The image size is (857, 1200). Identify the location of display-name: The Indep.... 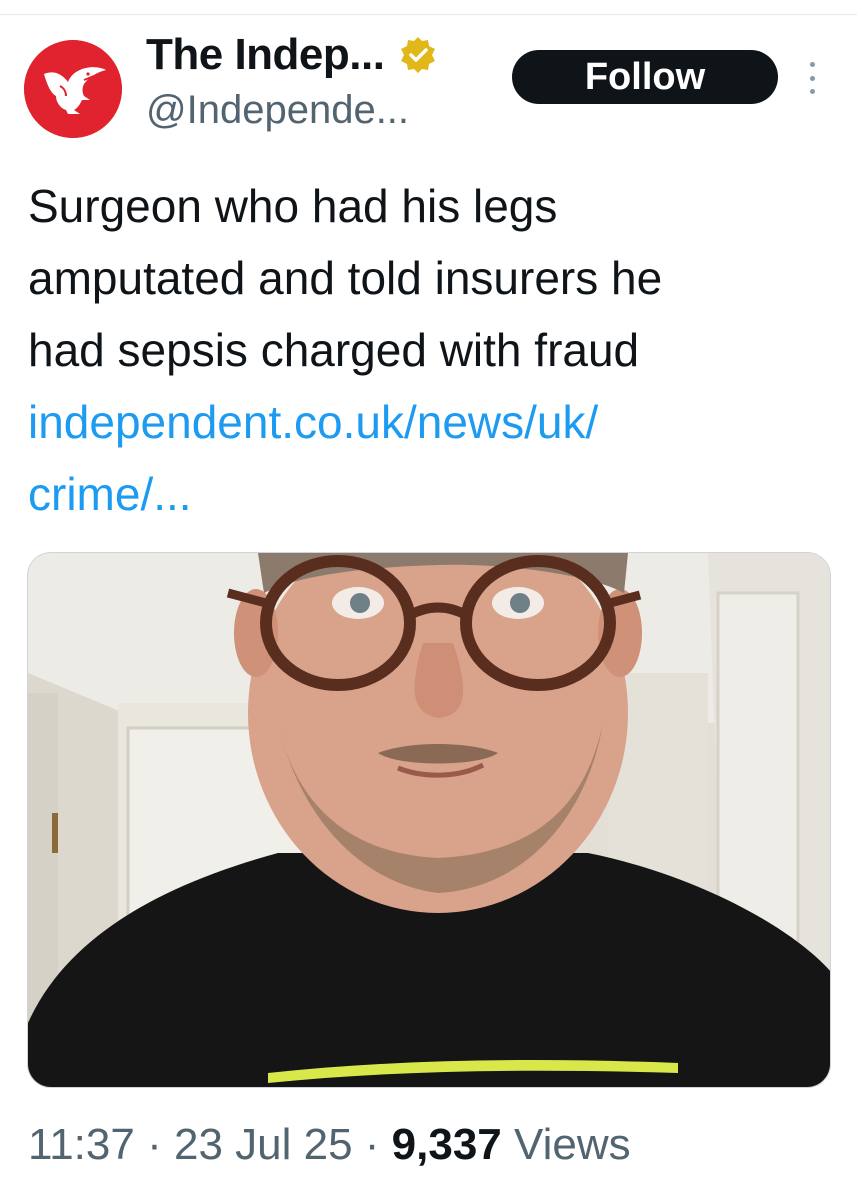
(265, 55).